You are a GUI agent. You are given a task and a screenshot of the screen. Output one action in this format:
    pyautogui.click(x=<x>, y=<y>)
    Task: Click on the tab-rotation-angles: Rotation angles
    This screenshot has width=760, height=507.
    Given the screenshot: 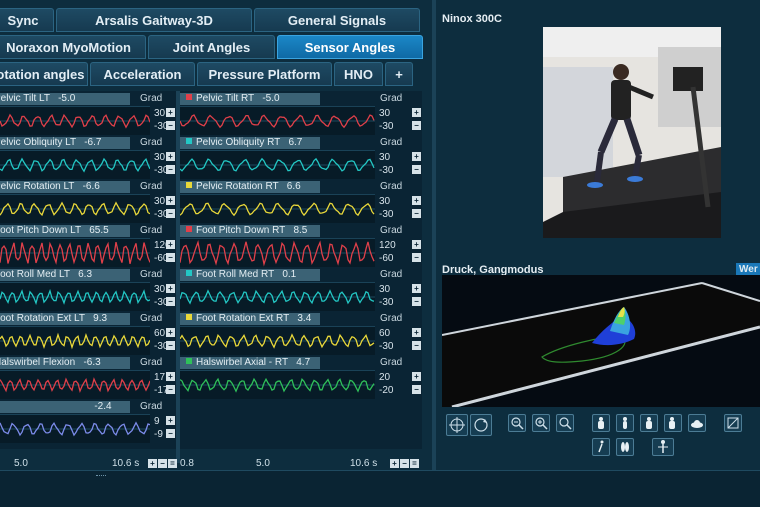 What is the action you would take?
    pyautogui.click(x=44, y=74)
    